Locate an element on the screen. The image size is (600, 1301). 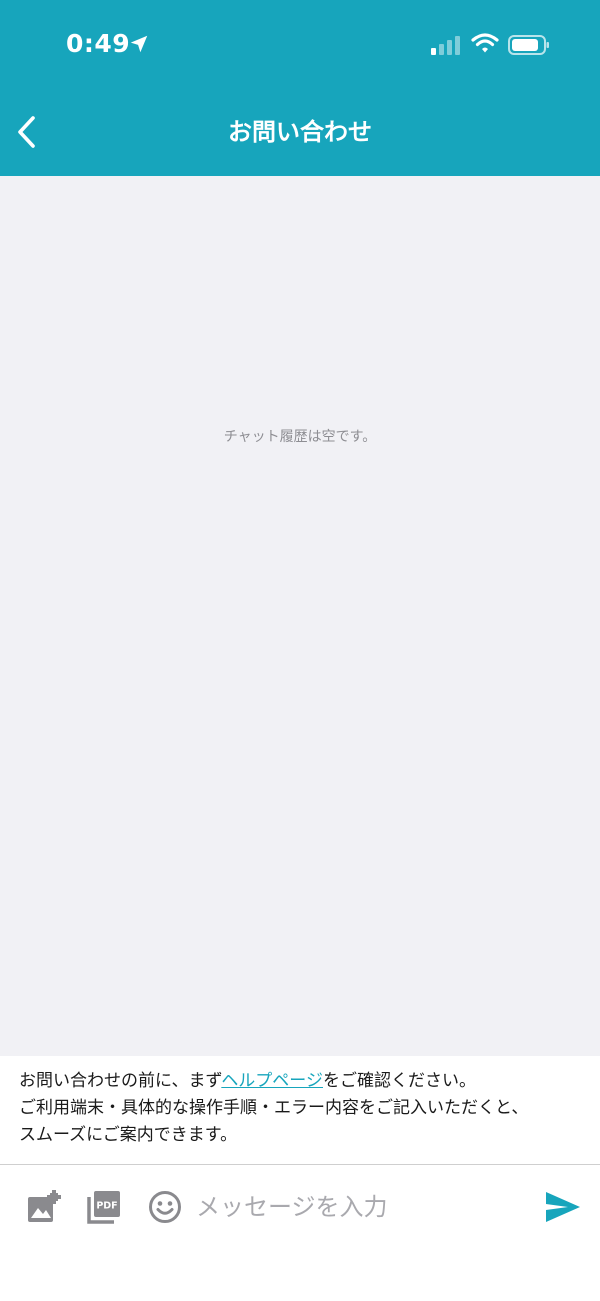
svg-text: PDF is located at coordinates (106, 1206).